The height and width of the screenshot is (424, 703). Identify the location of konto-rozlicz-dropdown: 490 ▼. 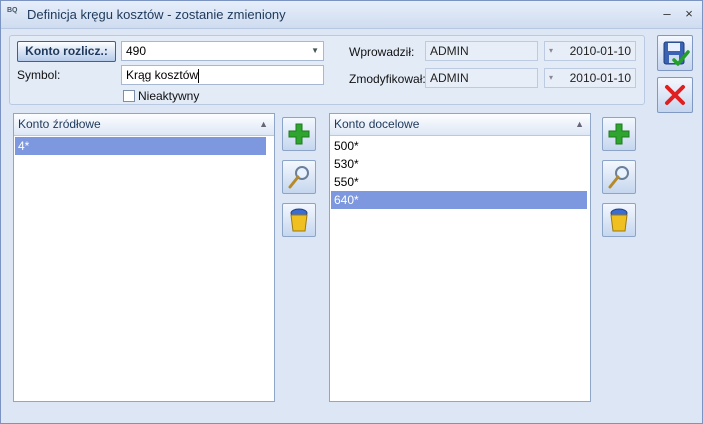
(222, 51).